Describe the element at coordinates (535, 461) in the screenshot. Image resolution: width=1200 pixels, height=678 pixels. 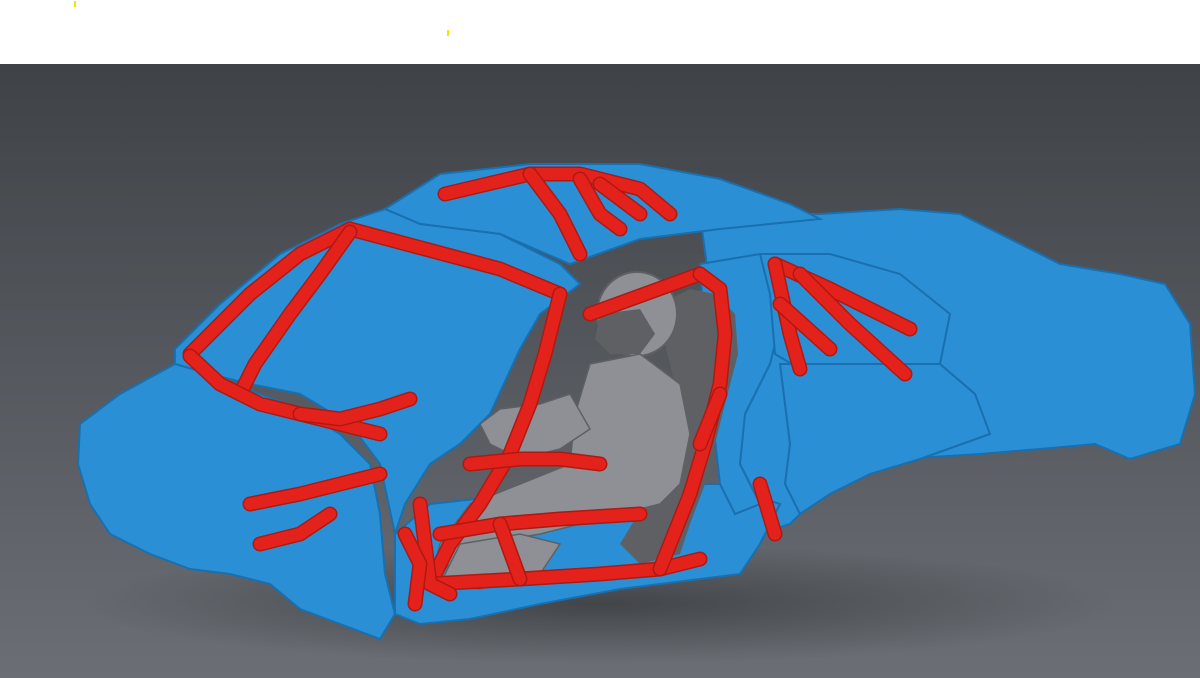
I see `roll-cage-tube` at that location.